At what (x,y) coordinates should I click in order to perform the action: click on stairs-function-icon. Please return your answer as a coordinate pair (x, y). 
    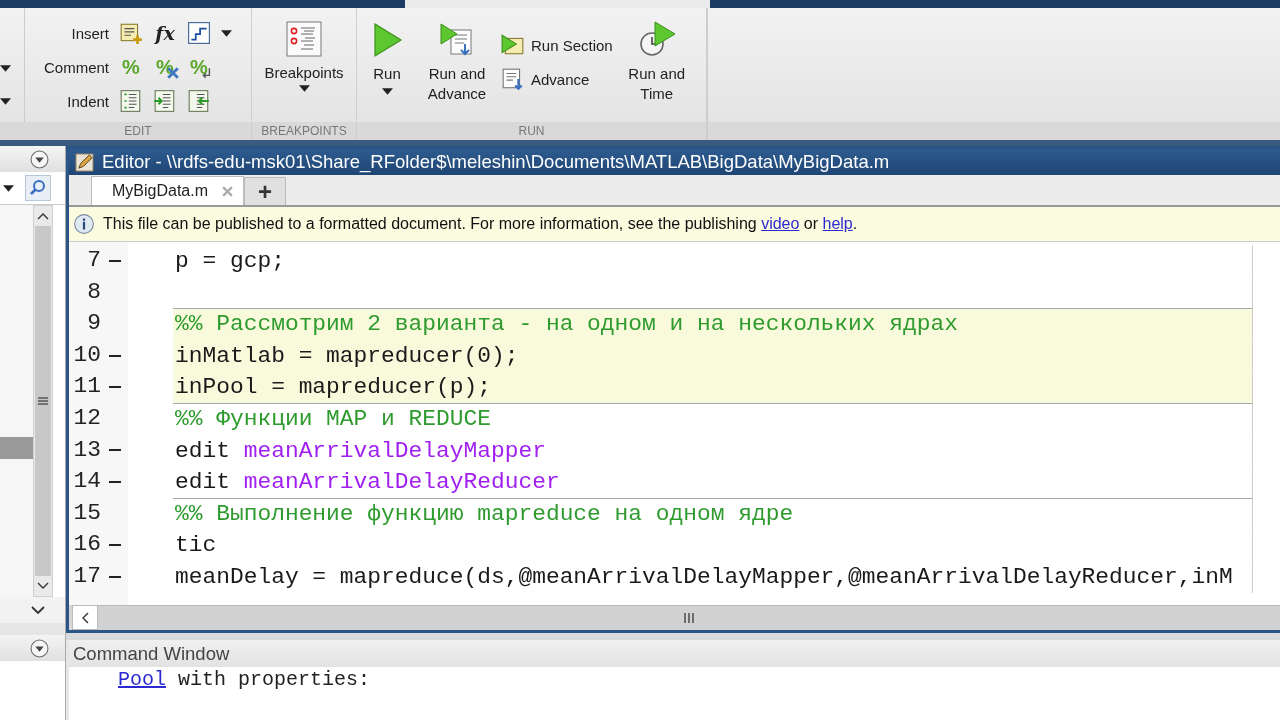
    Looking at the image, I should click on (199, 33).